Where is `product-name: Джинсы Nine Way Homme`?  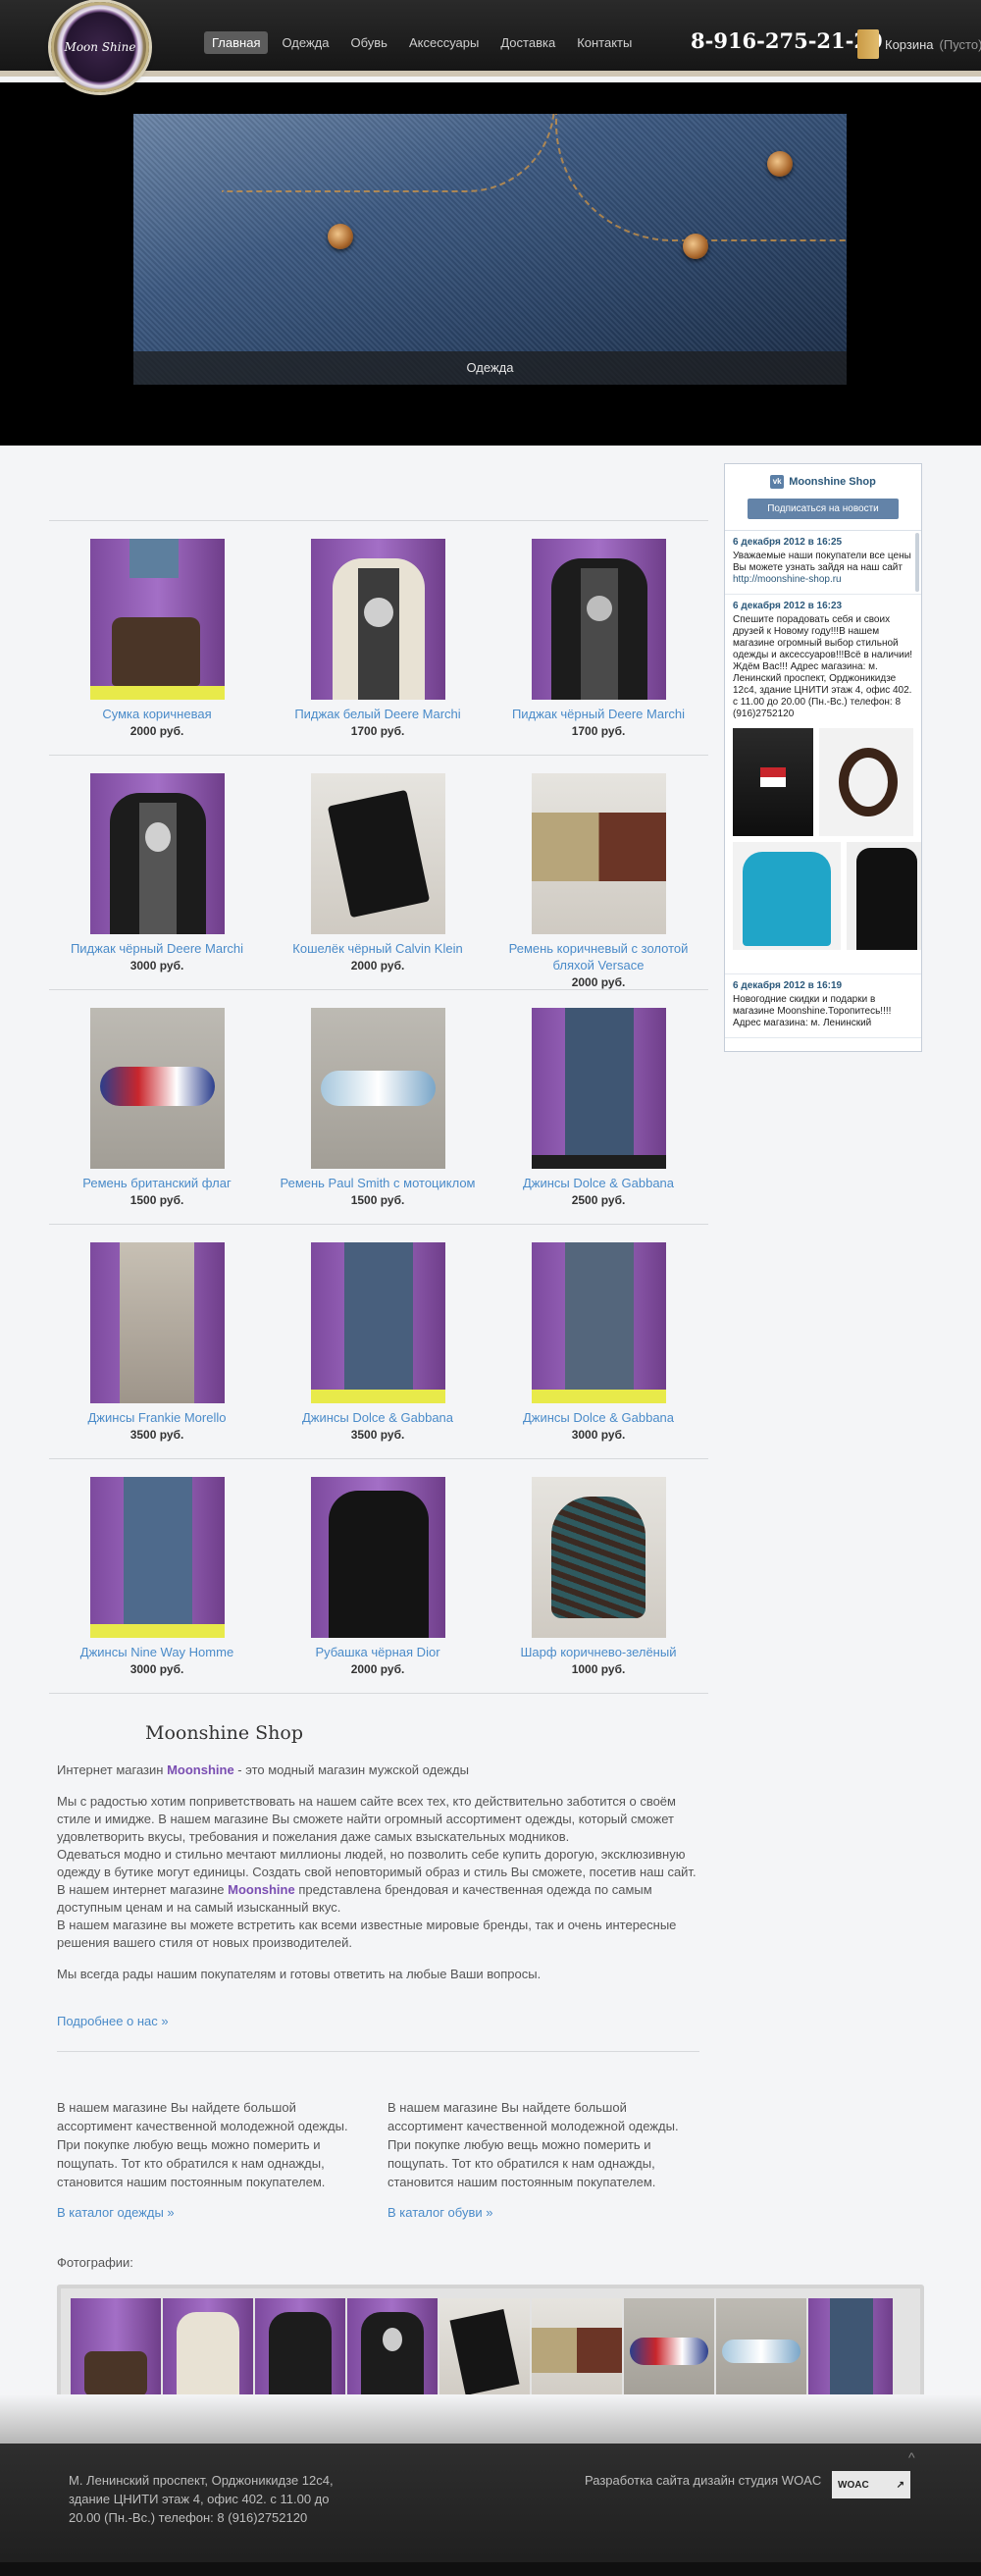 product-name: Джинсы Nine Way Homme is located at coordinates (157, 1652).